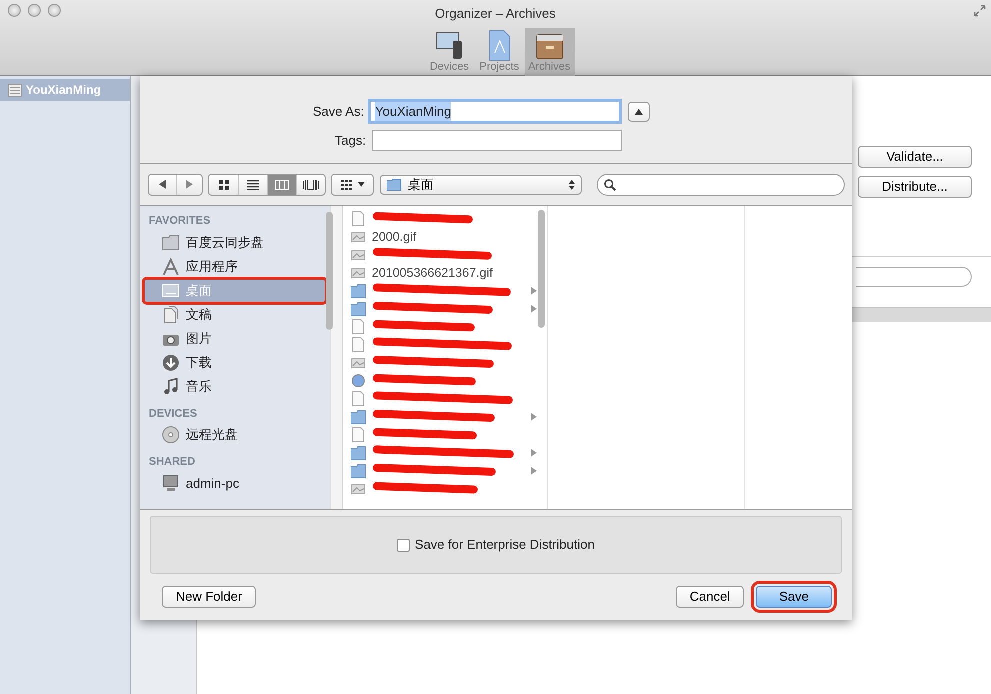  What do you see at coordinates (350, 141) in the screenshot?
I see `tags-label: Tags:` at bounding box center [350, 141].